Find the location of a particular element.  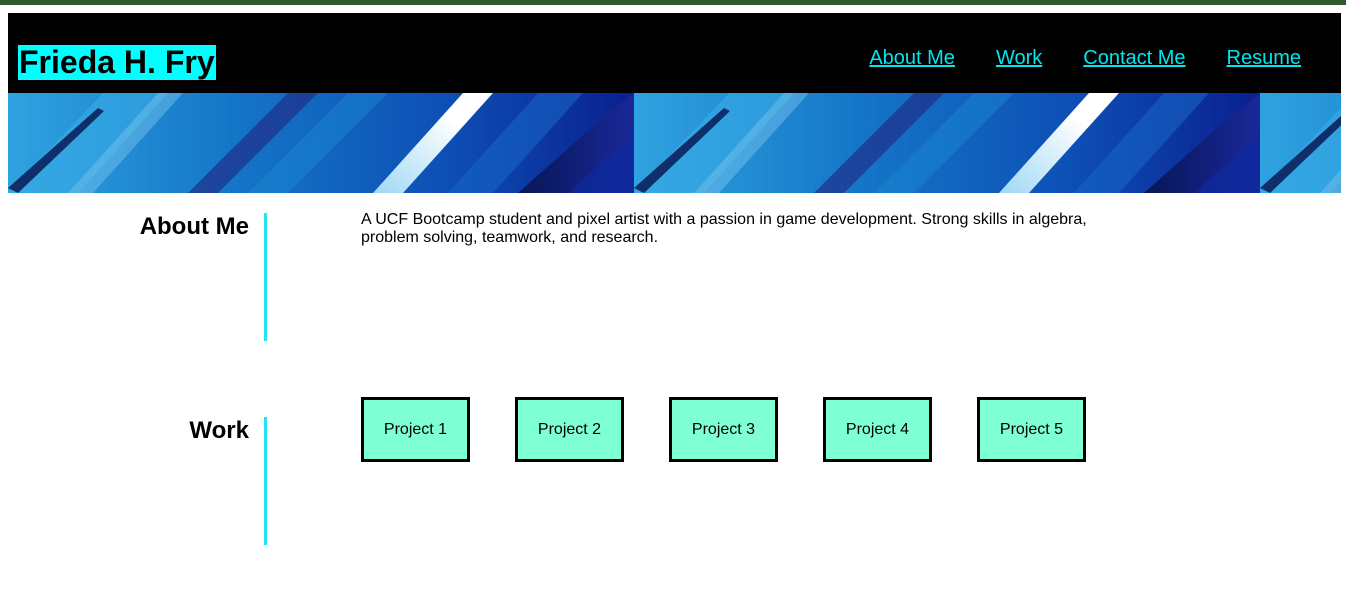

project-card-4: Project 4 is located at coordinates (877, 429).